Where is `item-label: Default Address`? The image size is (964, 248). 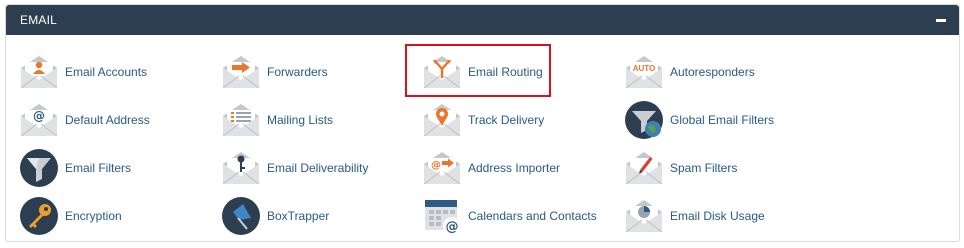
item-label: Default Address is located at coordinates (107, 120).